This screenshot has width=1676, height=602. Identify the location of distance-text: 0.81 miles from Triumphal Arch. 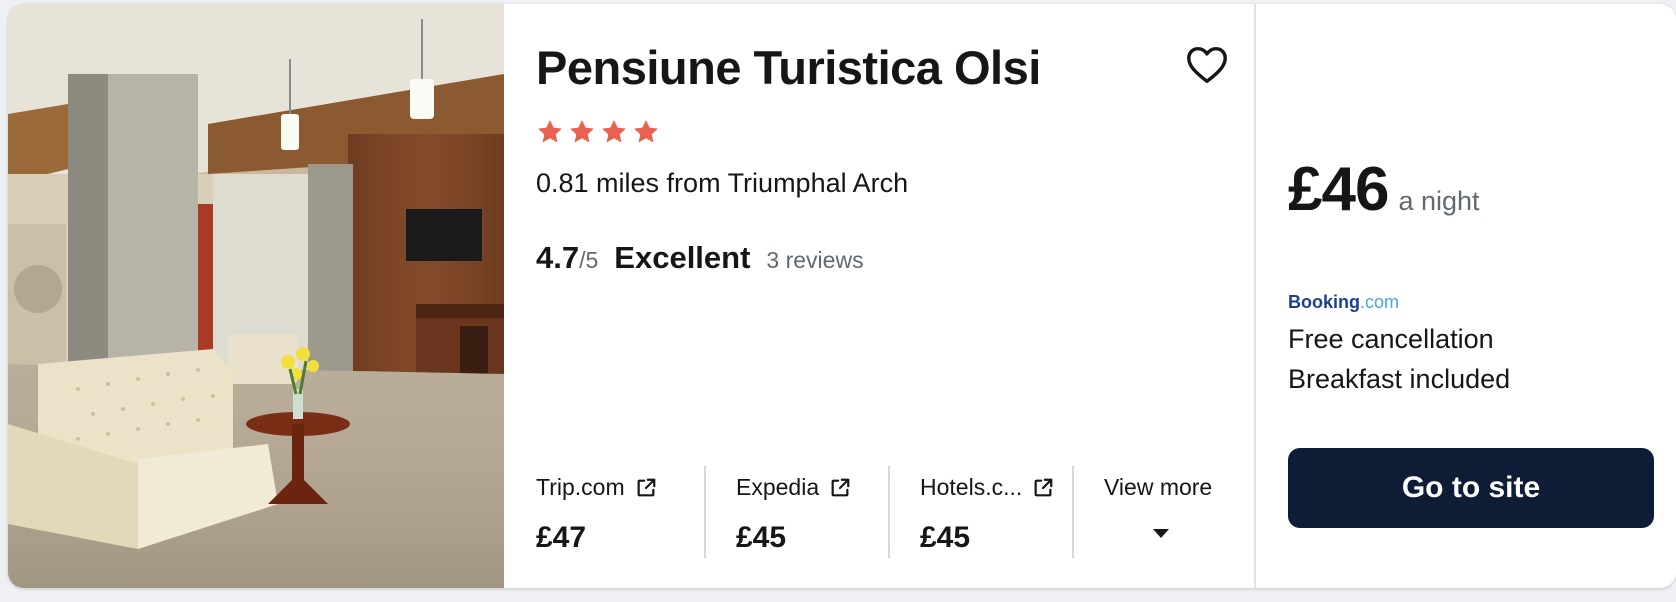
(722, 183).